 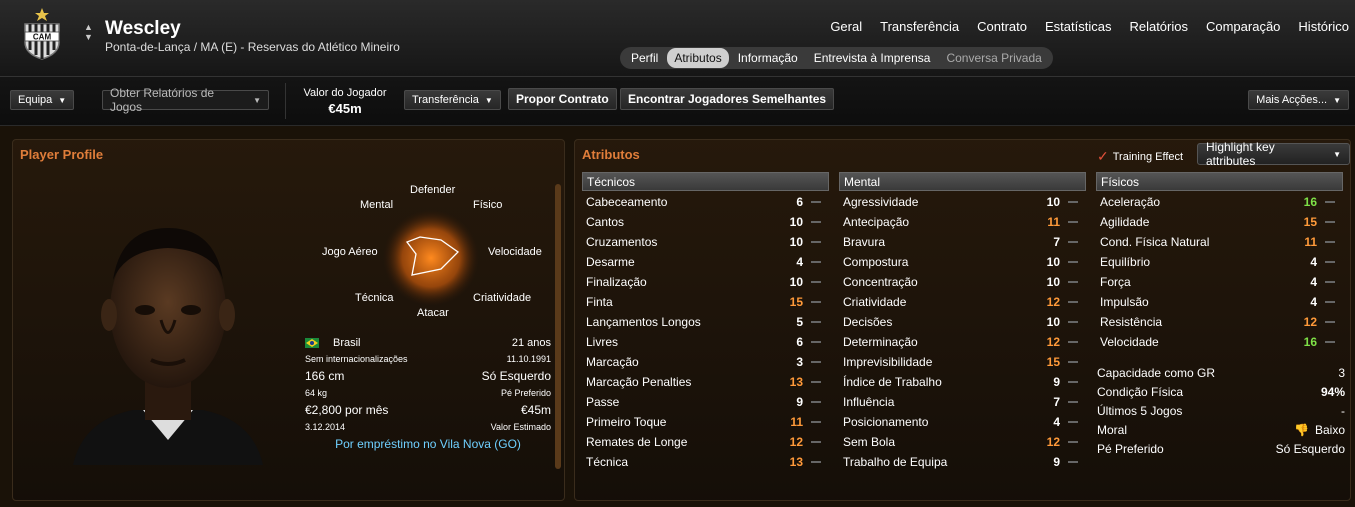 I want to click on attribute-row: Velocidade 16, so click(x=1218, y=342).